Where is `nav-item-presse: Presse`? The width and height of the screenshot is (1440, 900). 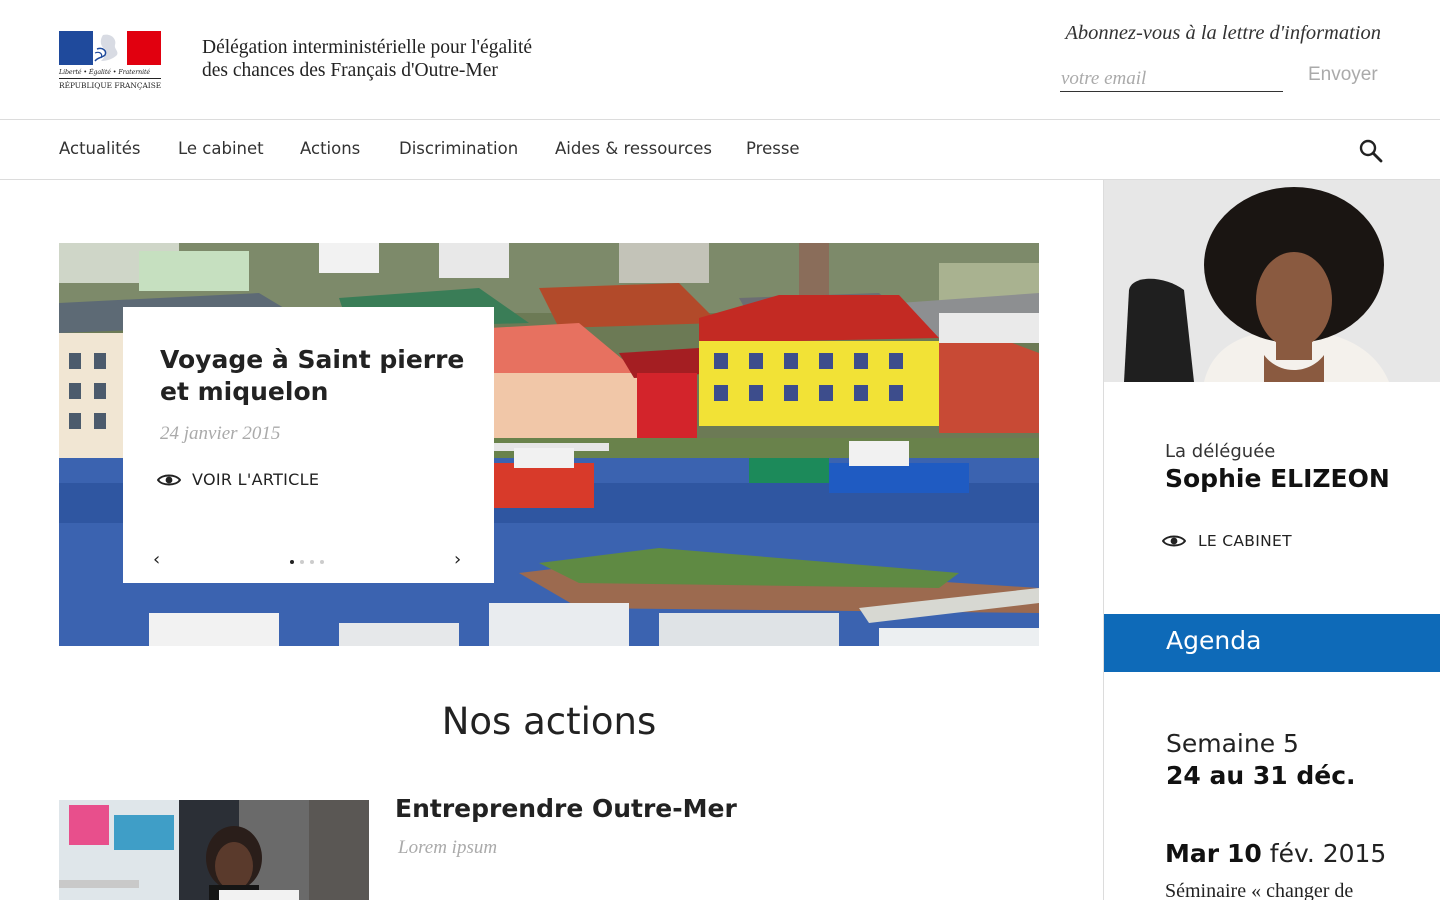
nav-item-presse: Presse is located at coordinates (773, 148).